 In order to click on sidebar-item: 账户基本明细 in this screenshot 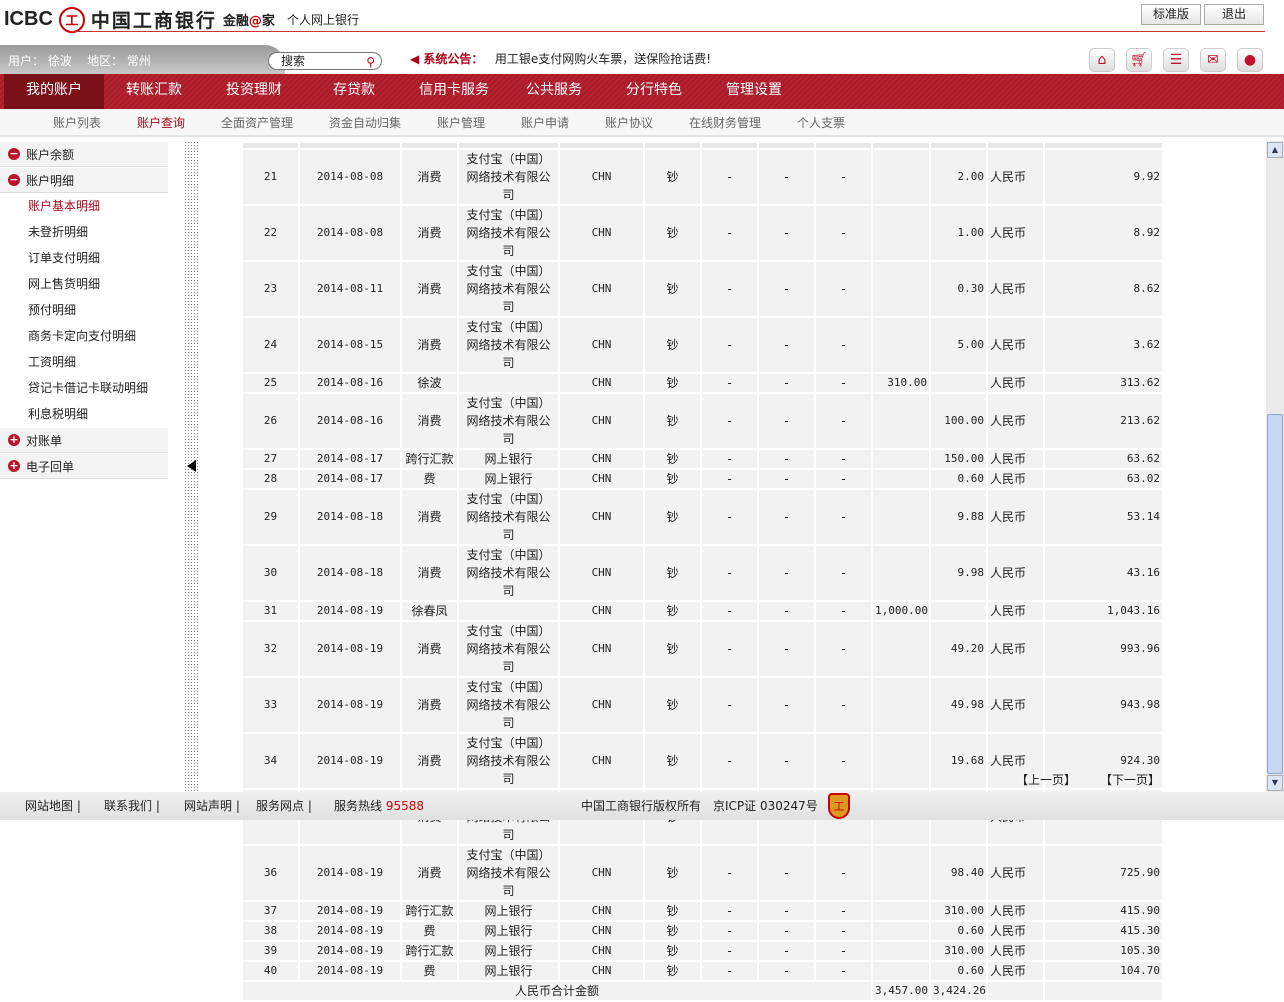, I will do `click(84, 206)`.